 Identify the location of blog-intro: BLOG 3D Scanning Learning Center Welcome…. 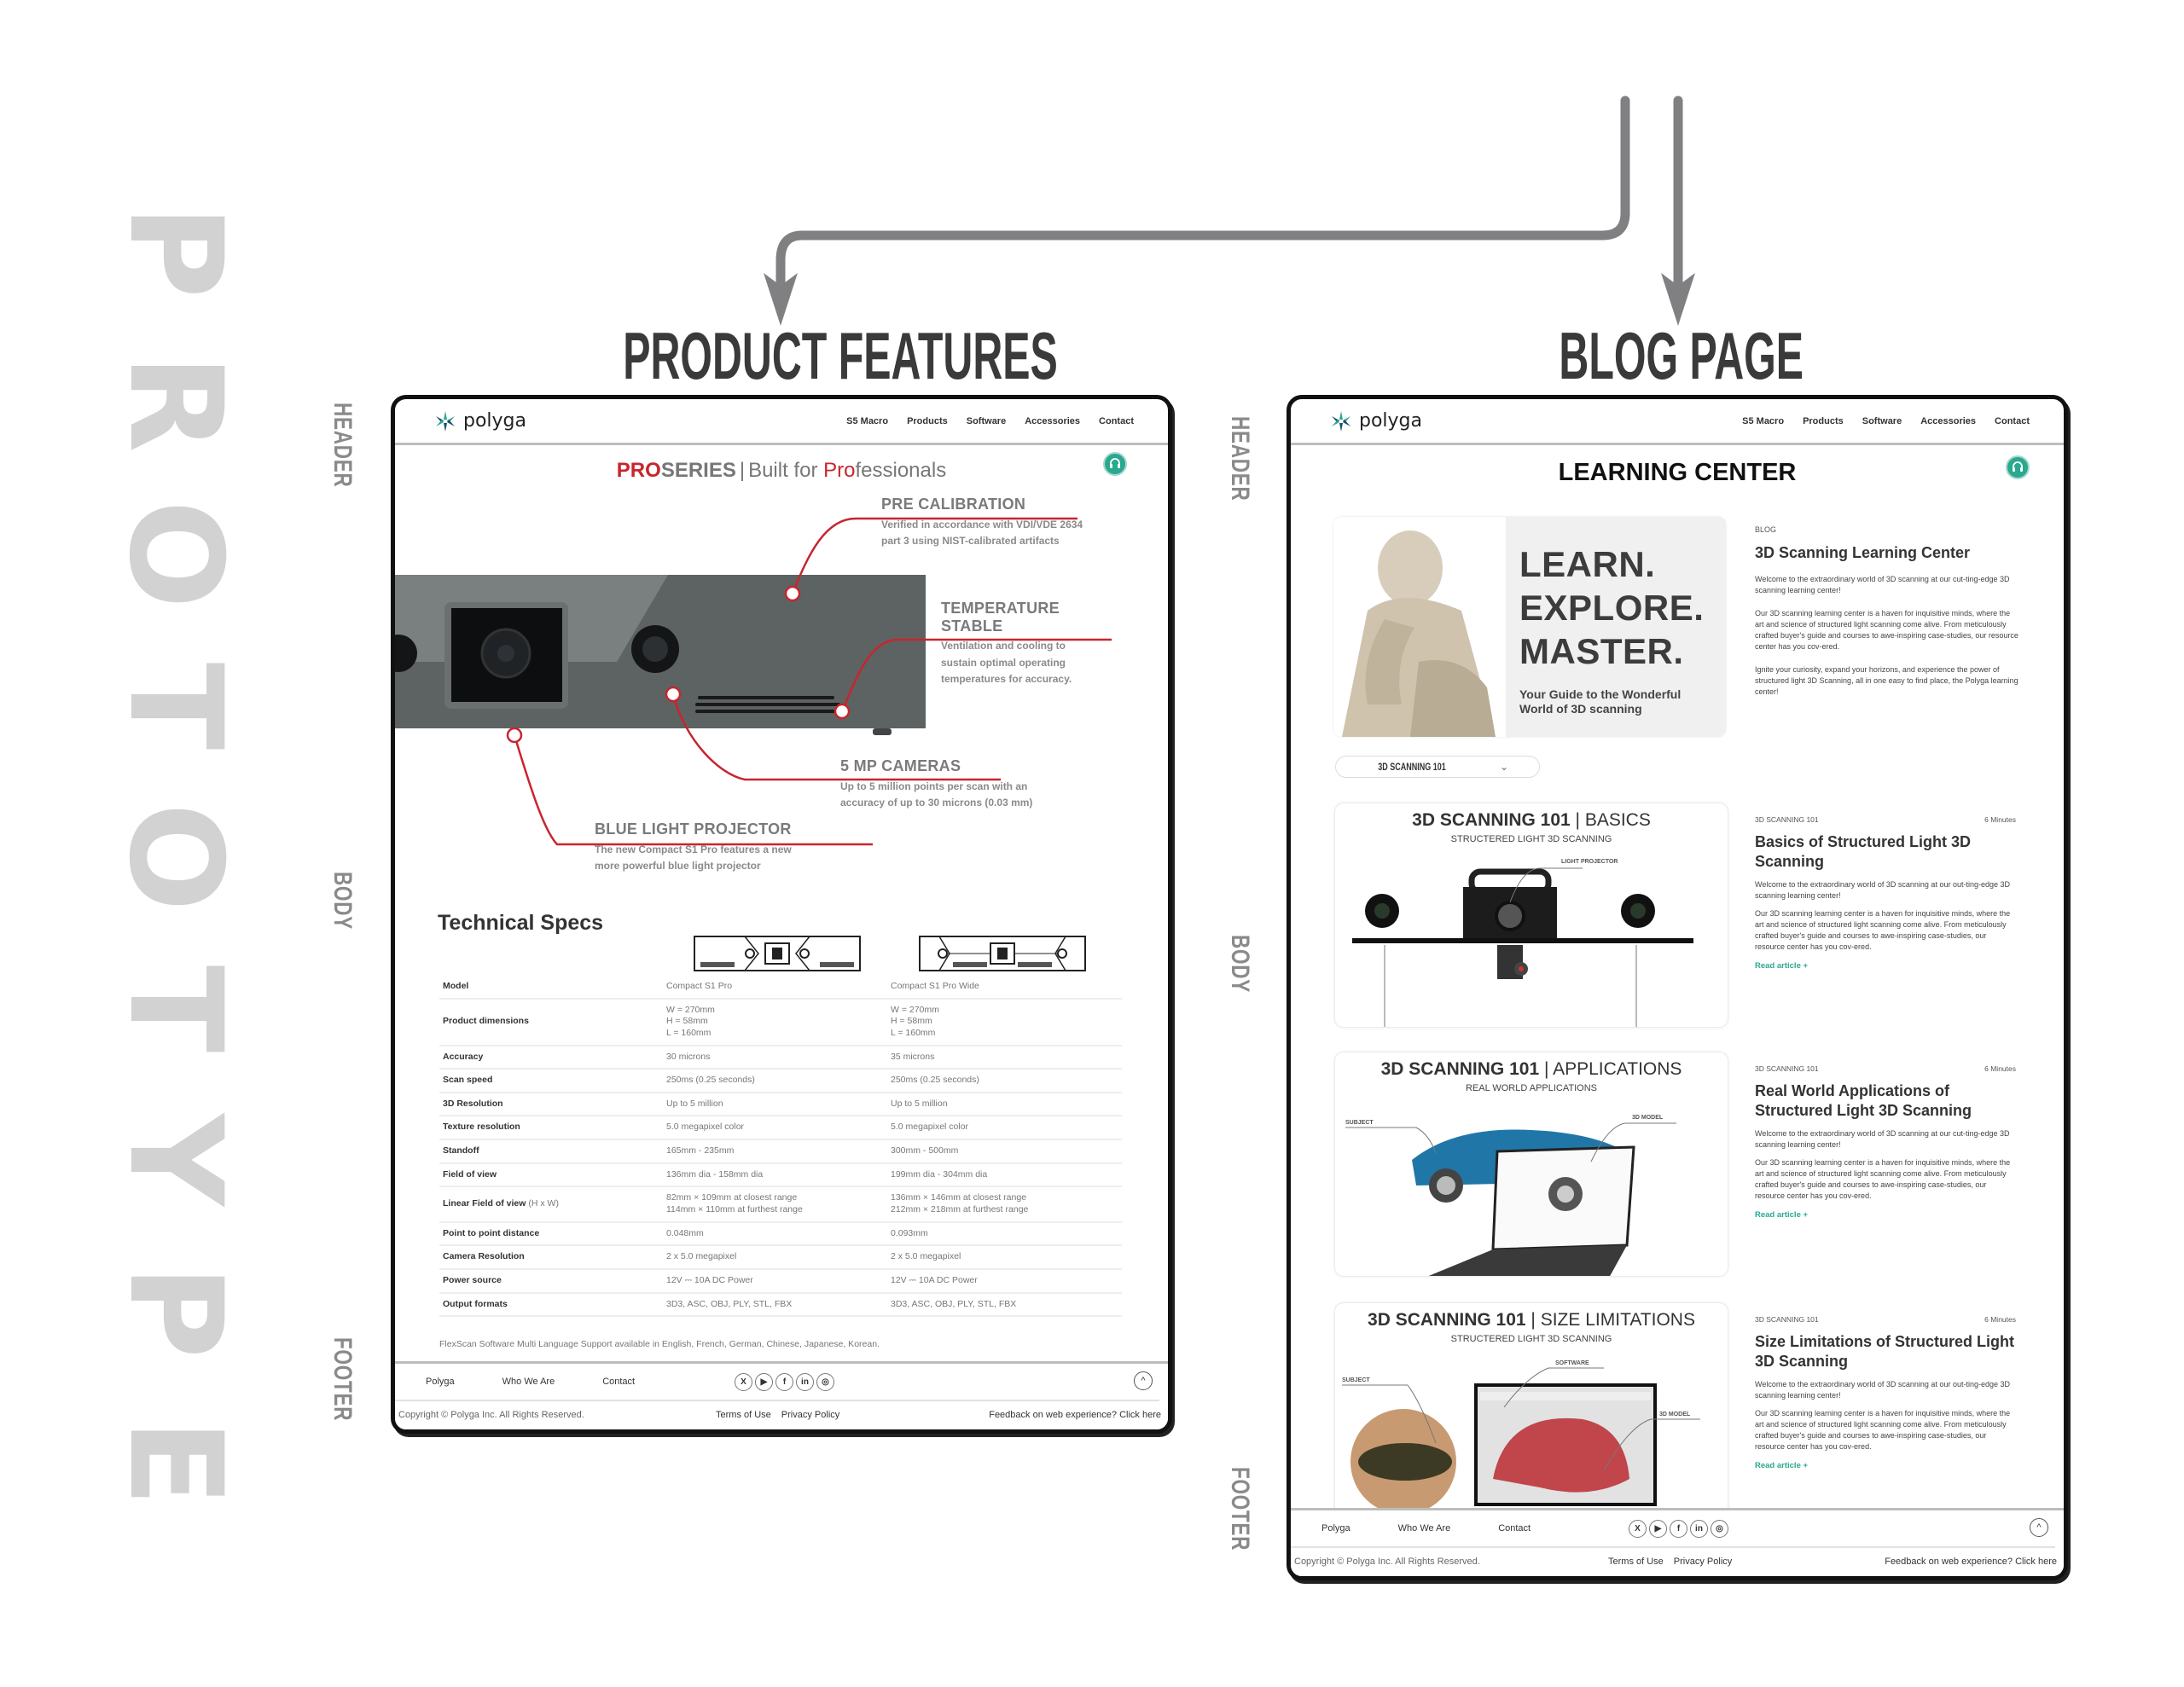
(1887, 611).